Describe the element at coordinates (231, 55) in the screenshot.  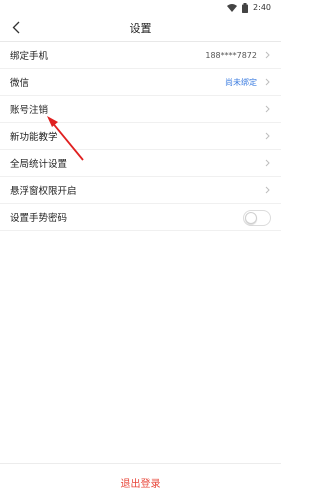
I see `phone-number-value: 188****7872` at that location.